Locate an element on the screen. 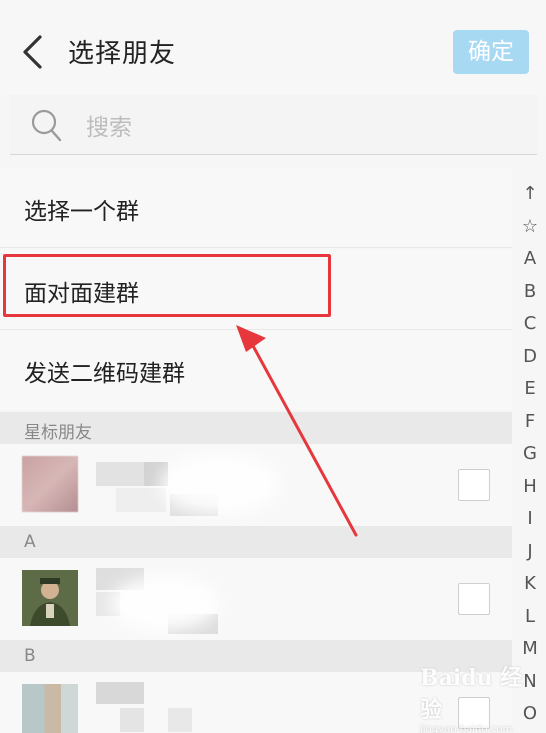 The image size is (546, 733). qr-code-group-item: 发送二维码建群 is located at coordinates (256, 370).